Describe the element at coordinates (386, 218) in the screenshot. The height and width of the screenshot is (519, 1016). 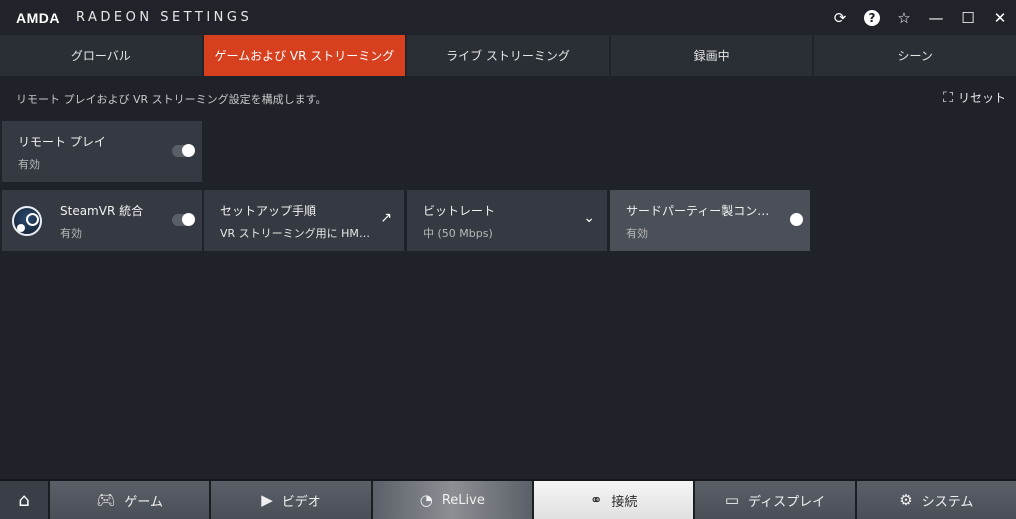
I see `external-link-icon: ↗` at that location.